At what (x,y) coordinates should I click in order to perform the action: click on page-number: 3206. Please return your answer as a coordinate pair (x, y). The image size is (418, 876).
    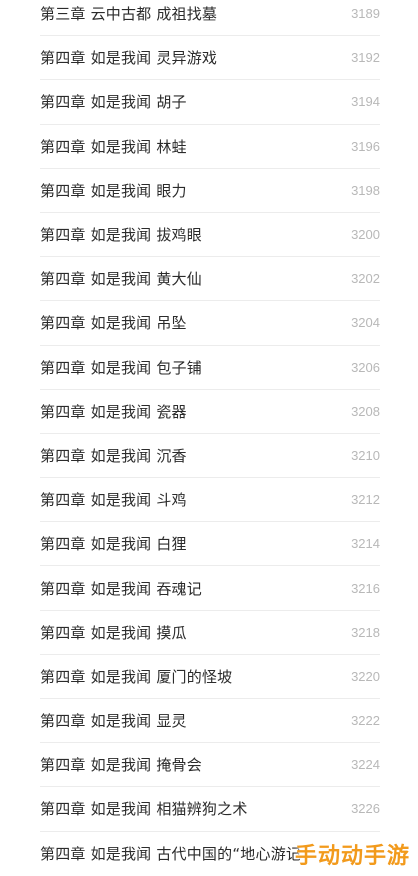
    Looking at the image, I should click on (365, 367).